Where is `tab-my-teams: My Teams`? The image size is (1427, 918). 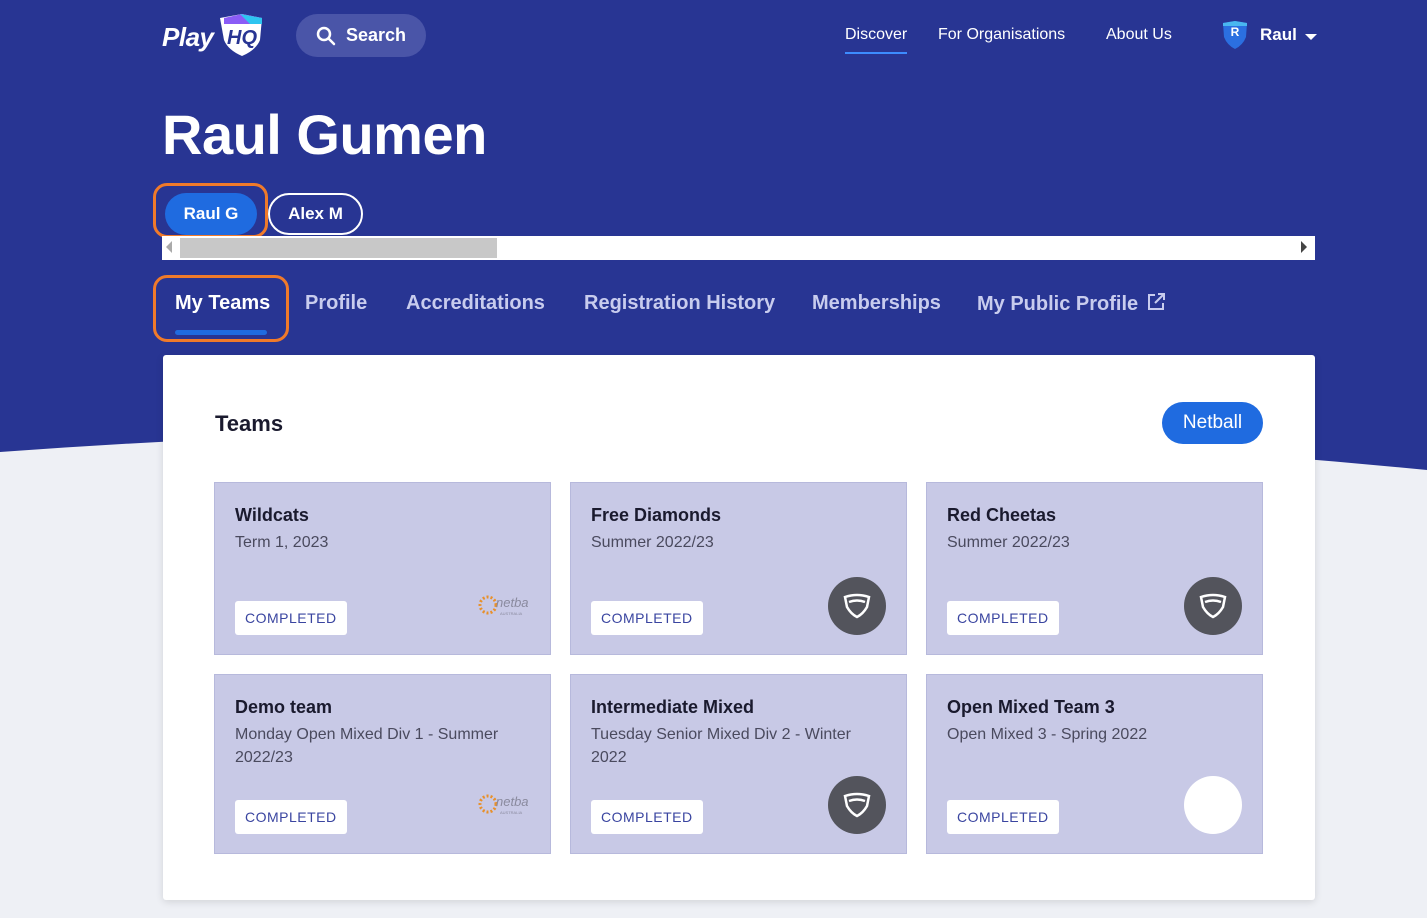
tab-my-teams: My Teams is located at coordinates (222, 303).